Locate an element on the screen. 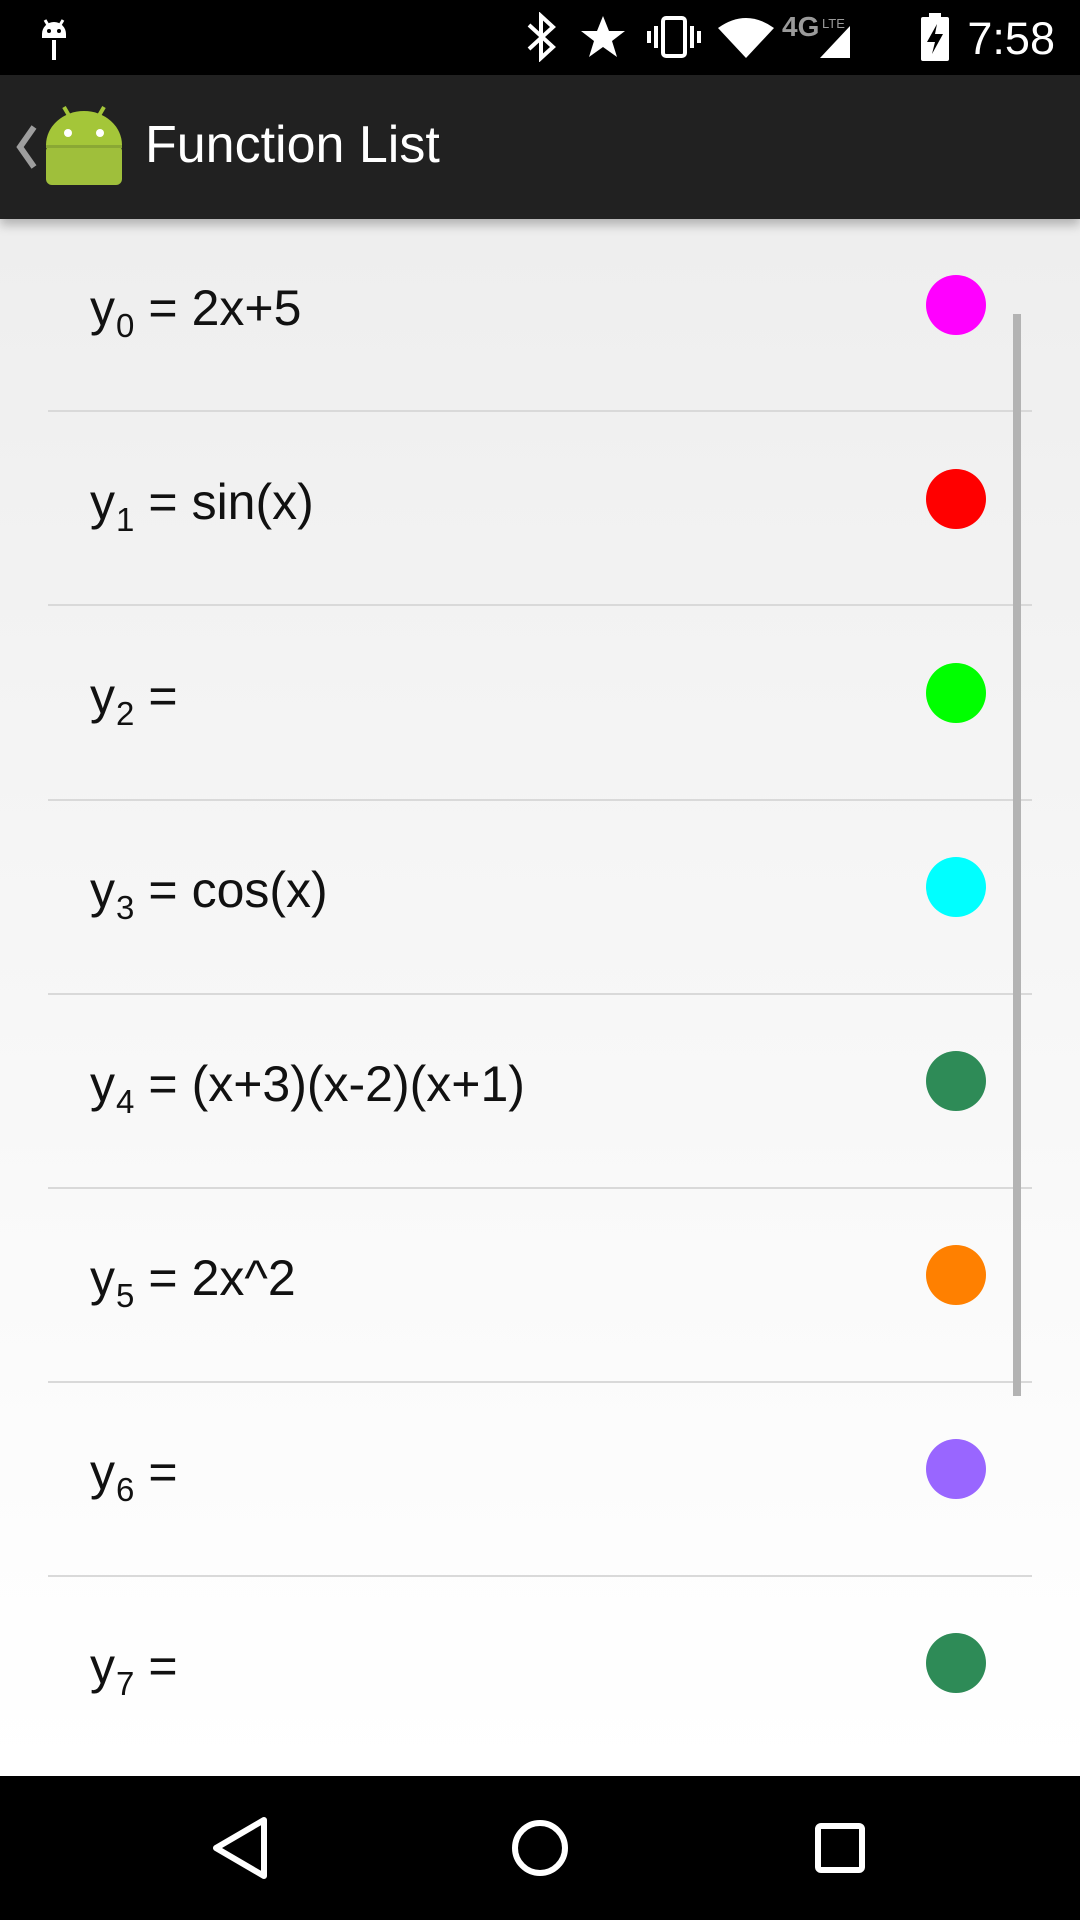 This screenshot has width=1080, height=1920. 4g-lte-icon: 4G LTE is located at coordinates (816, 34).